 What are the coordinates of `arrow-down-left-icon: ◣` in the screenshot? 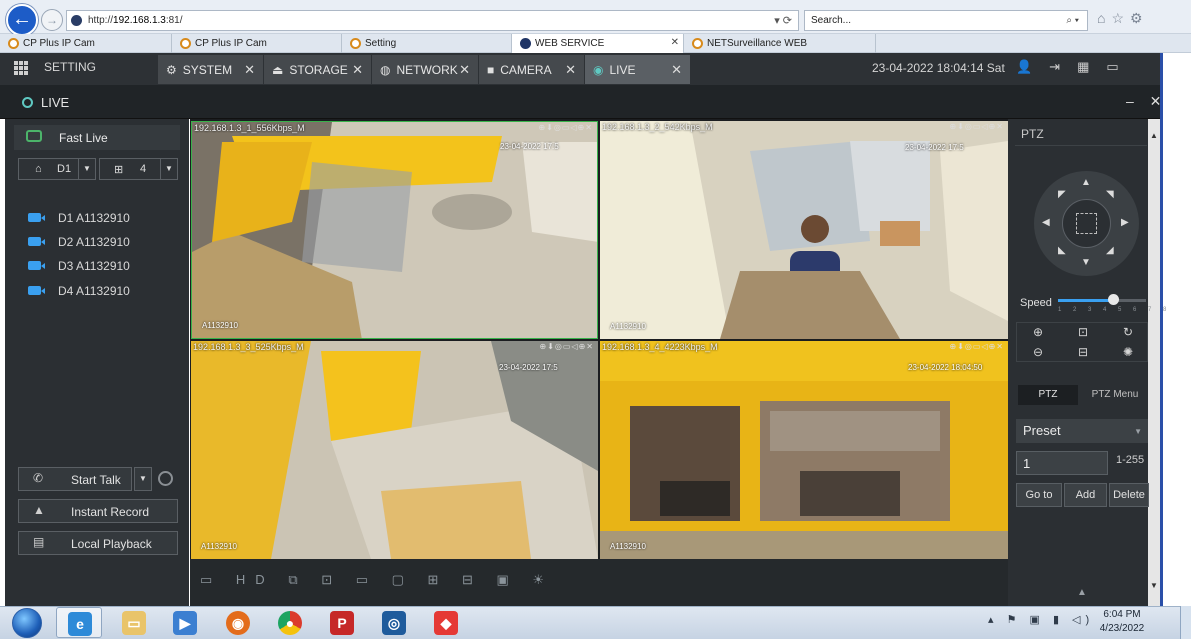 It's located at (1062, 250).